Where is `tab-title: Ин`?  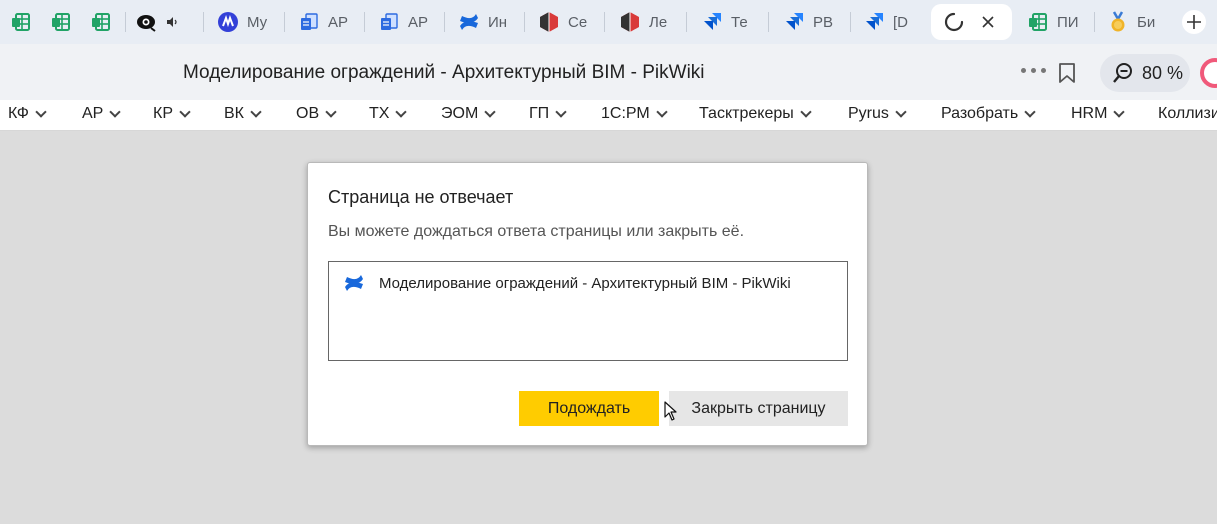
tab-title: Ин is located at coordinates (498, 22).